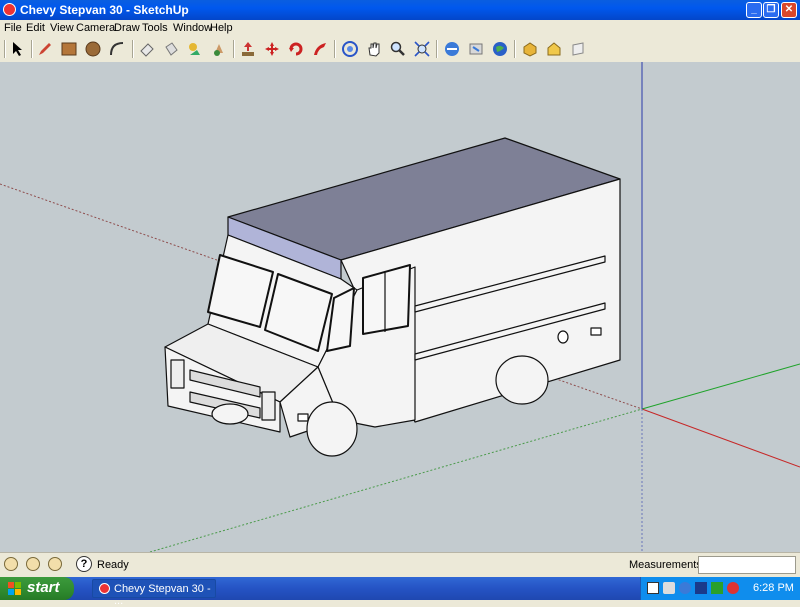 This screenshot has width=800, height=607. Describe the element at coordinates (9, 9) in the screenshot. I see `sketchup-app-icon` at that location.